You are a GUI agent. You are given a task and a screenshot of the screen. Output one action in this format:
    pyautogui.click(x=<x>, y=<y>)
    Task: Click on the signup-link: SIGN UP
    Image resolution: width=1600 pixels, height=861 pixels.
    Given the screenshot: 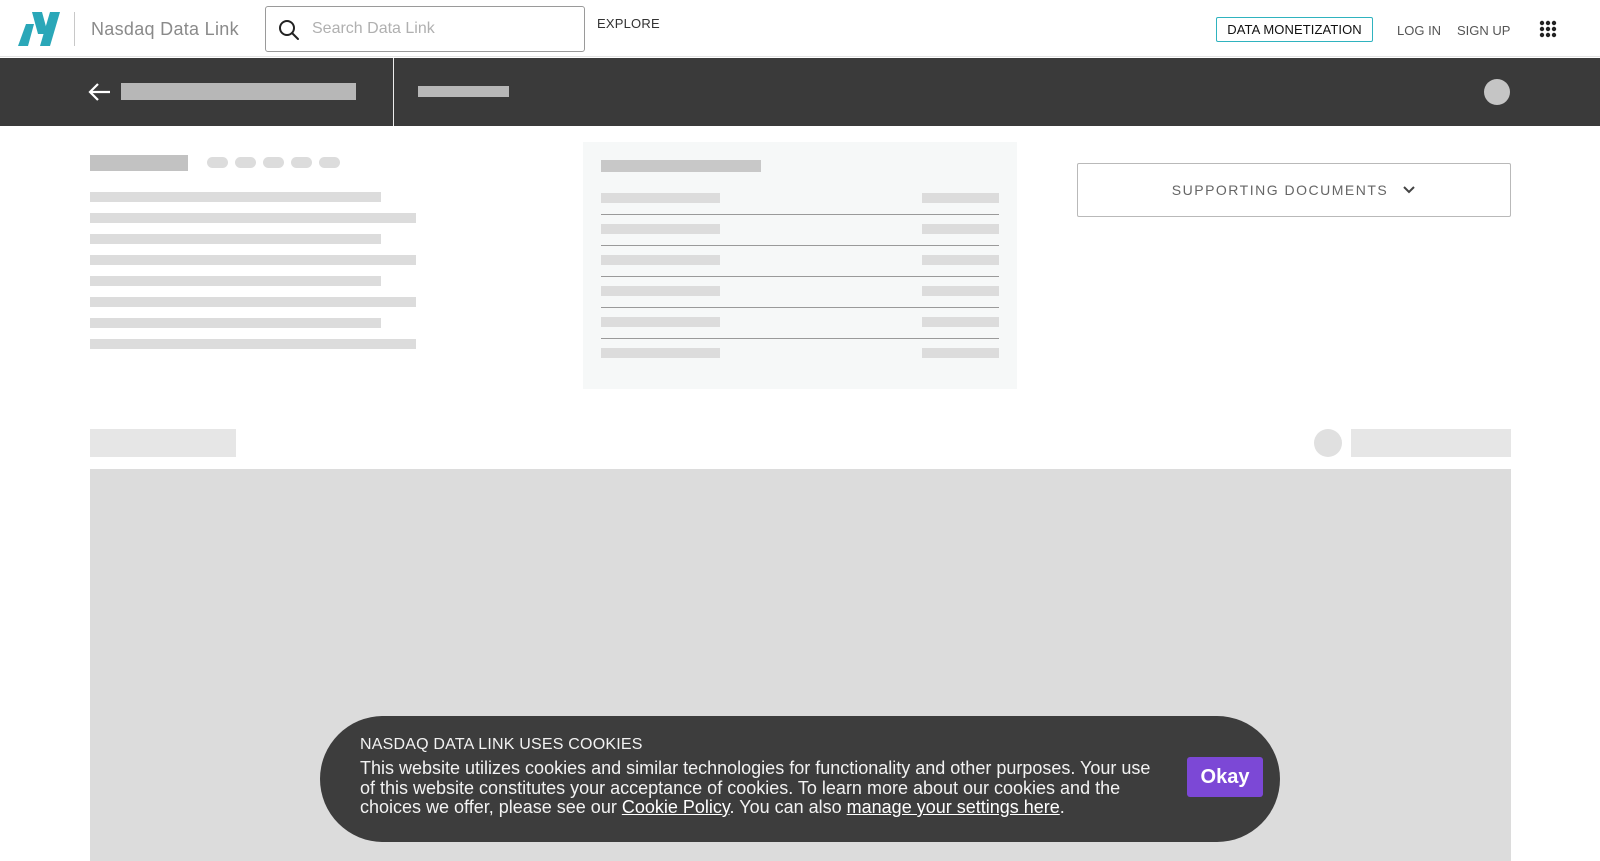 What is the action you would take?
    pyautogui.click(x=1483, y=30)
    